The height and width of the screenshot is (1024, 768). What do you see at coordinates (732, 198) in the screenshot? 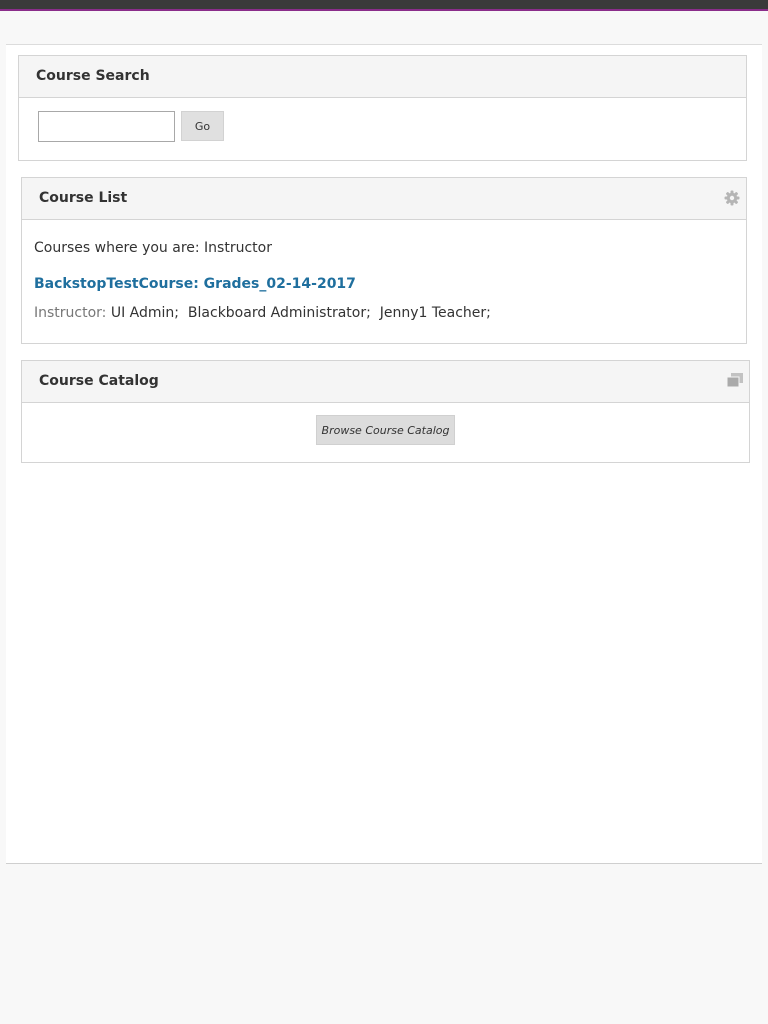
I see `gear-icon` at bounding box center [732, 198].